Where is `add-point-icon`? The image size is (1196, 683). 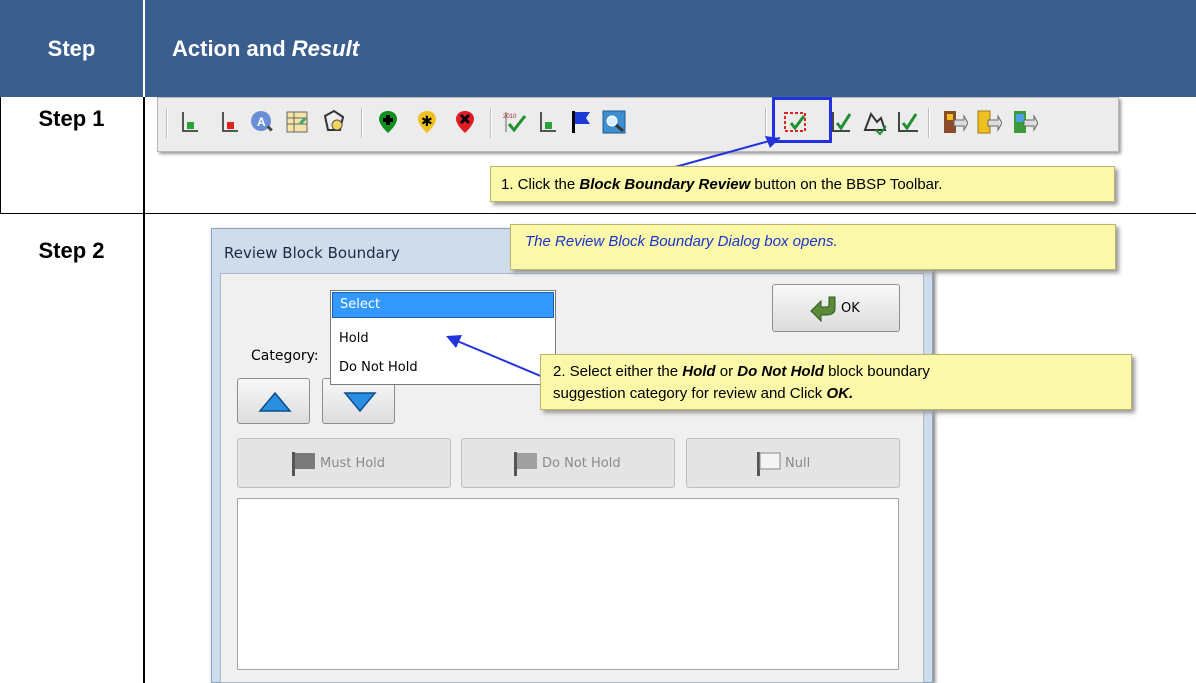 add-point-icon is located at coordinates (388, 122).